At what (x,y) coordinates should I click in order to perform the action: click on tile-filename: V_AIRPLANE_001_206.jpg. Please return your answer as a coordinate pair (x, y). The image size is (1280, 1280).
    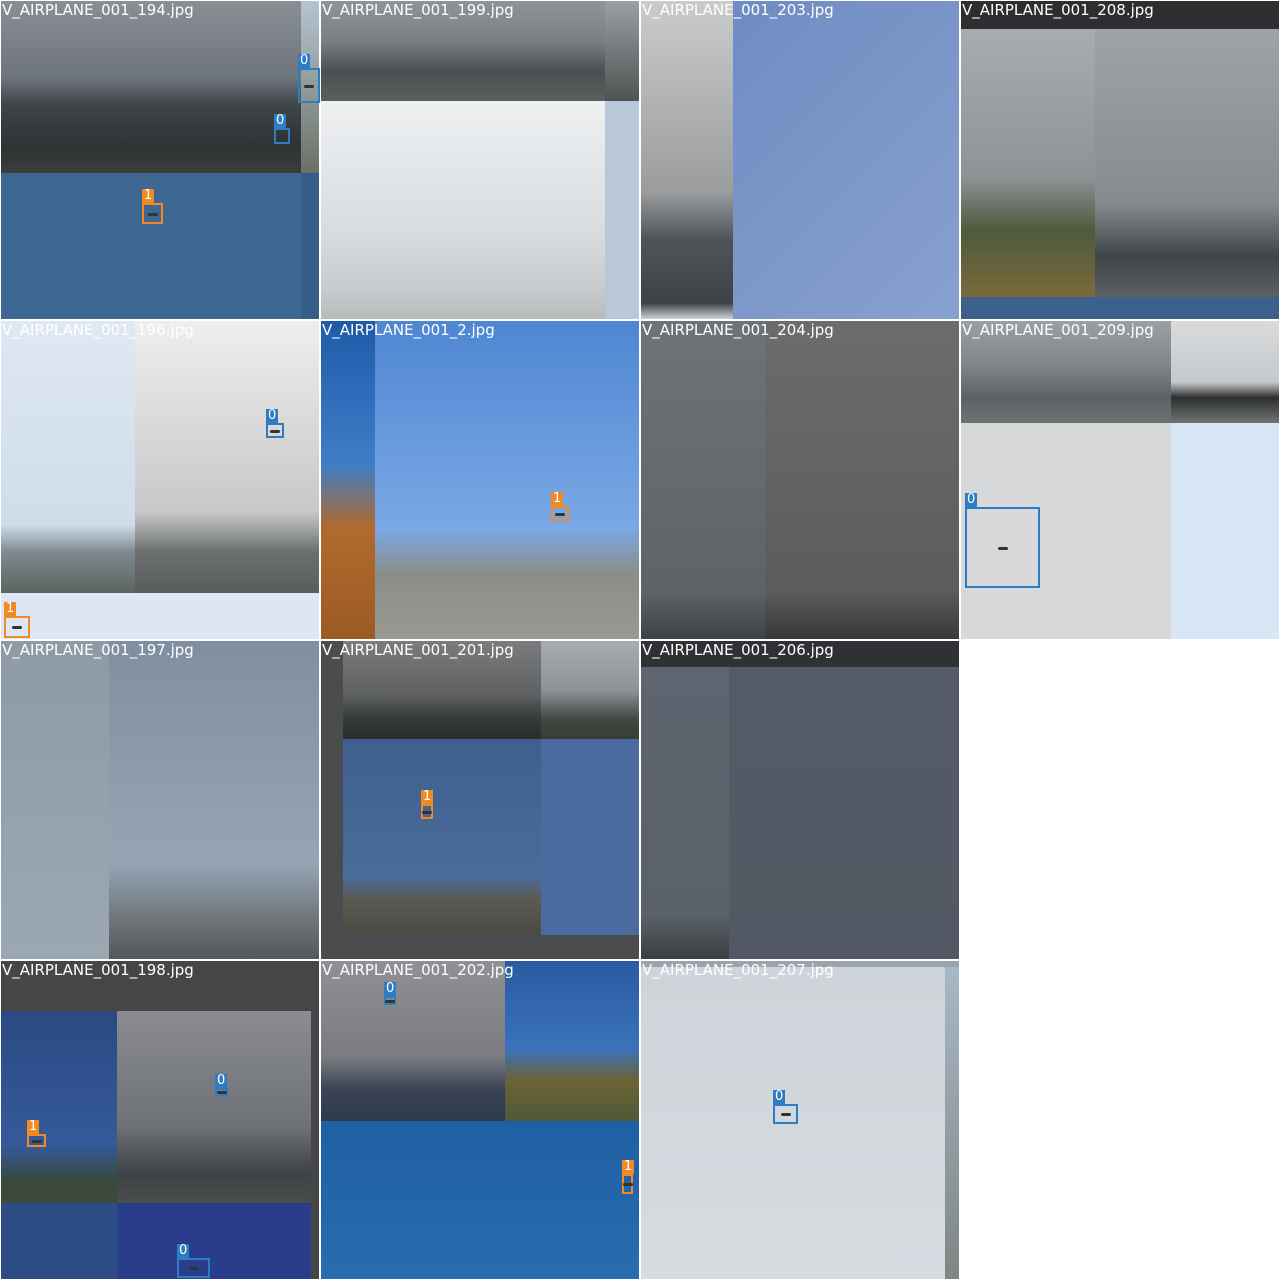
    Looking at the image, I should click on (738, 650).